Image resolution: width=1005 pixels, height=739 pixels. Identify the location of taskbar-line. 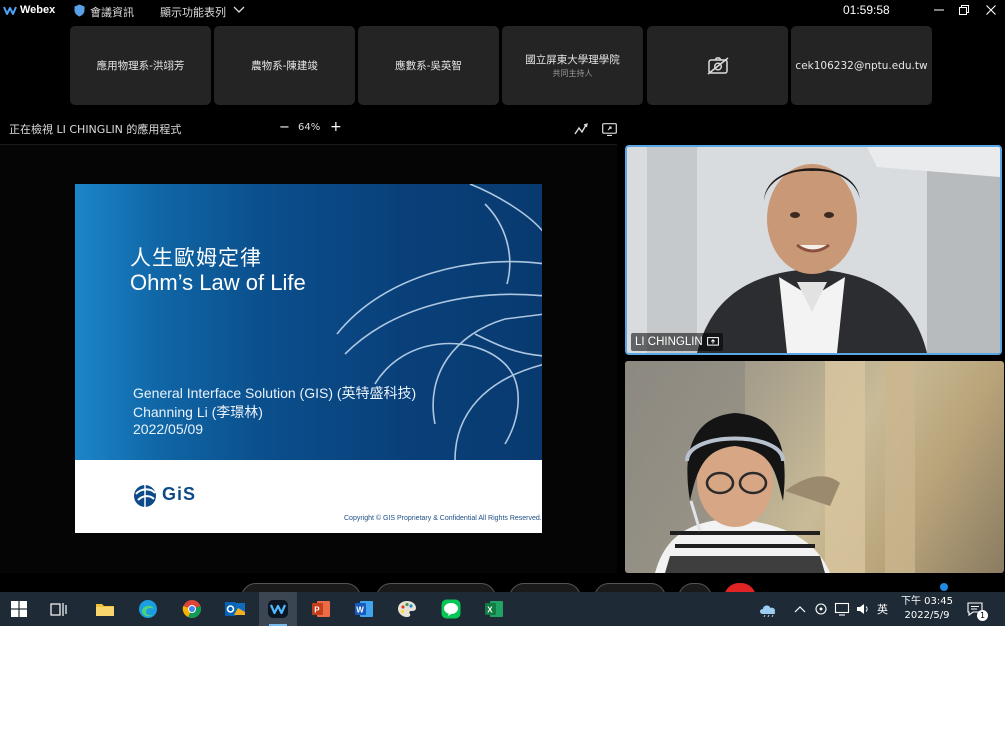
(451, 609).